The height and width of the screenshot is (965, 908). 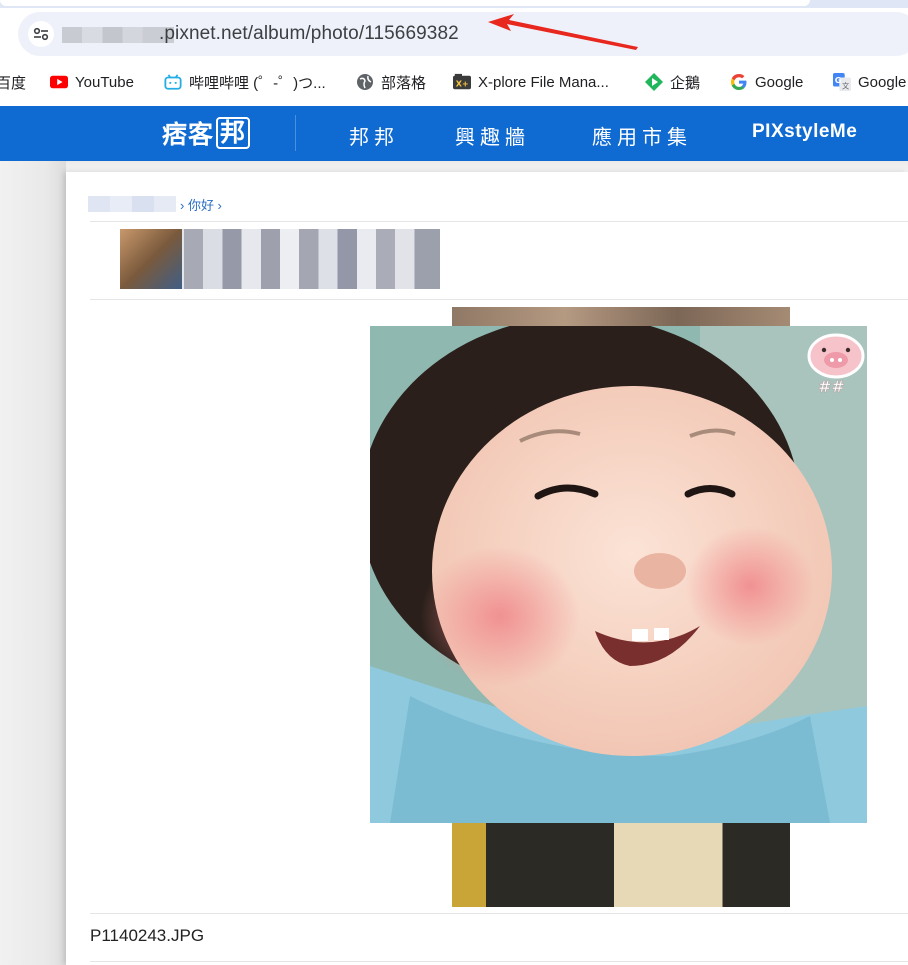 I want to click on photo-filename: P1140243.JPG, so click(x=147, y=935).